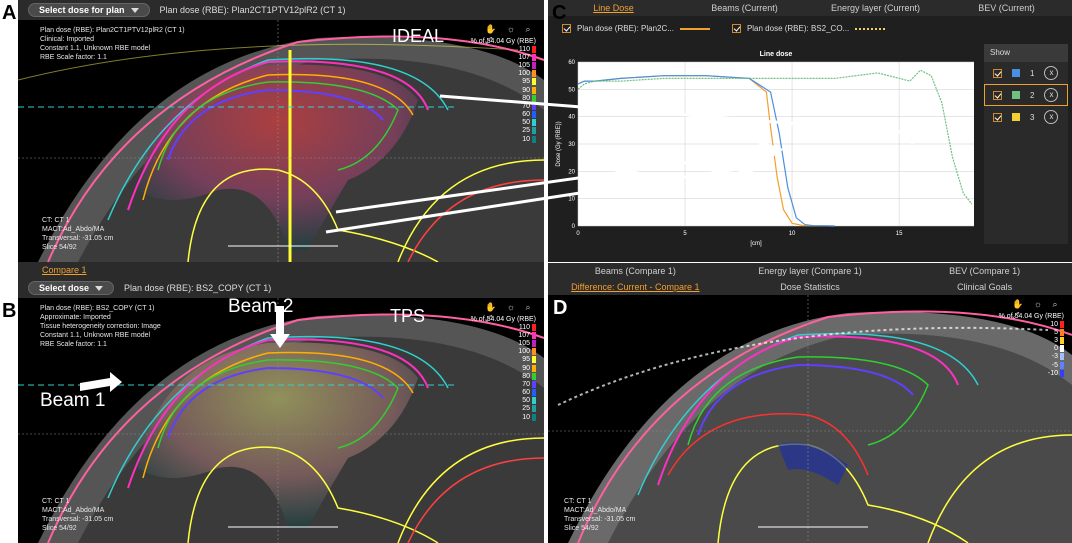 The height and width of the screenshot is (543, 1072). Describe the element at coordinates (82, 10) in the screenshot. I see `select-dose-label: Select dose for plan` at that location.